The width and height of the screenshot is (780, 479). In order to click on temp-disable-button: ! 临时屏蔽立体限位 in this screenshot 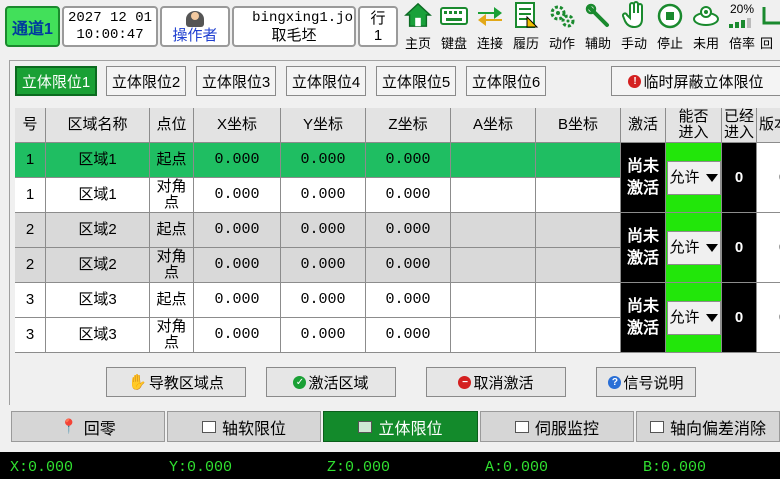, I will do `click(695, 81)`.